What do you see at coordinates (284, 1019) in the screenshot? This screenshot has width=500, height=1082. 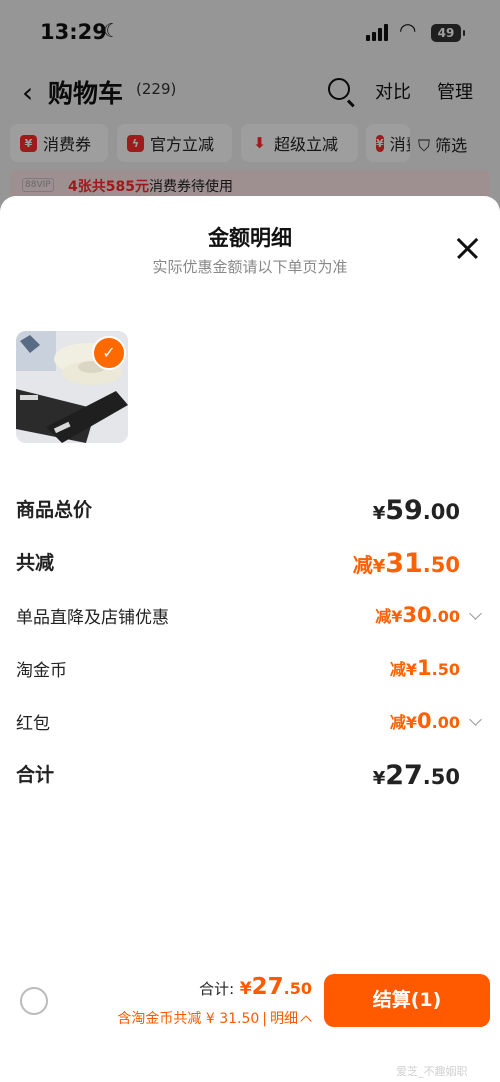 I see `detail-link: 明细` at bounding box center [284, 1019].